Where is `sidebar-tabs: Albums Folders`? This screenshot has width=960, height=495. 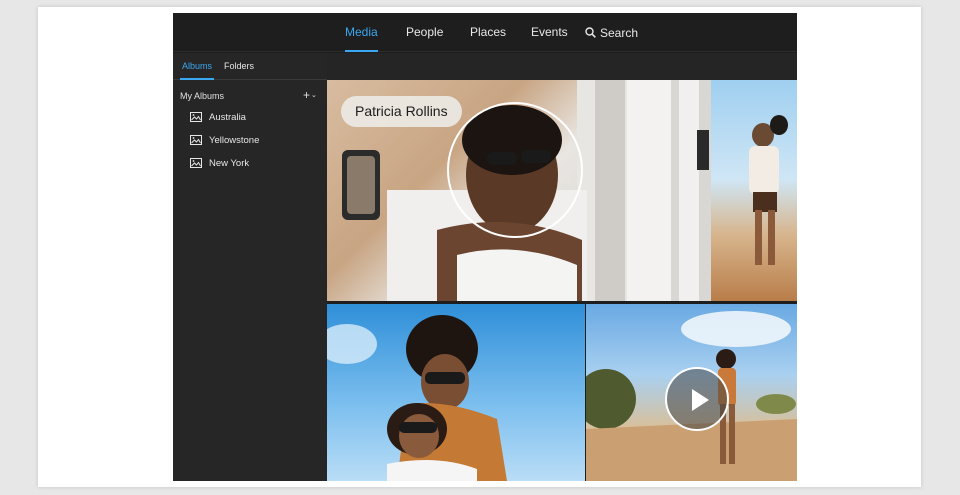
sidebar-tabs: Albums Folders is located at coordinates (250, 66).